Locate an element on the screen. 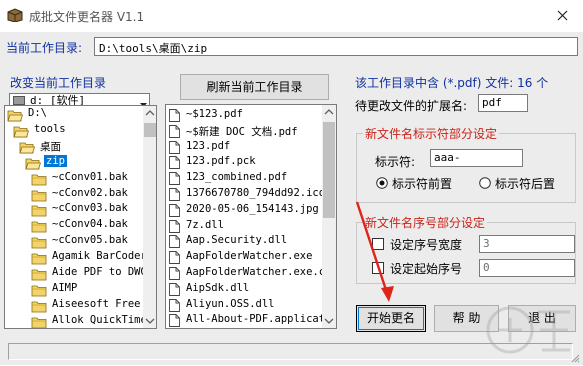  file-list-item-label: 2020-05-06_154143.jpg is located at coordinates (252, 208).